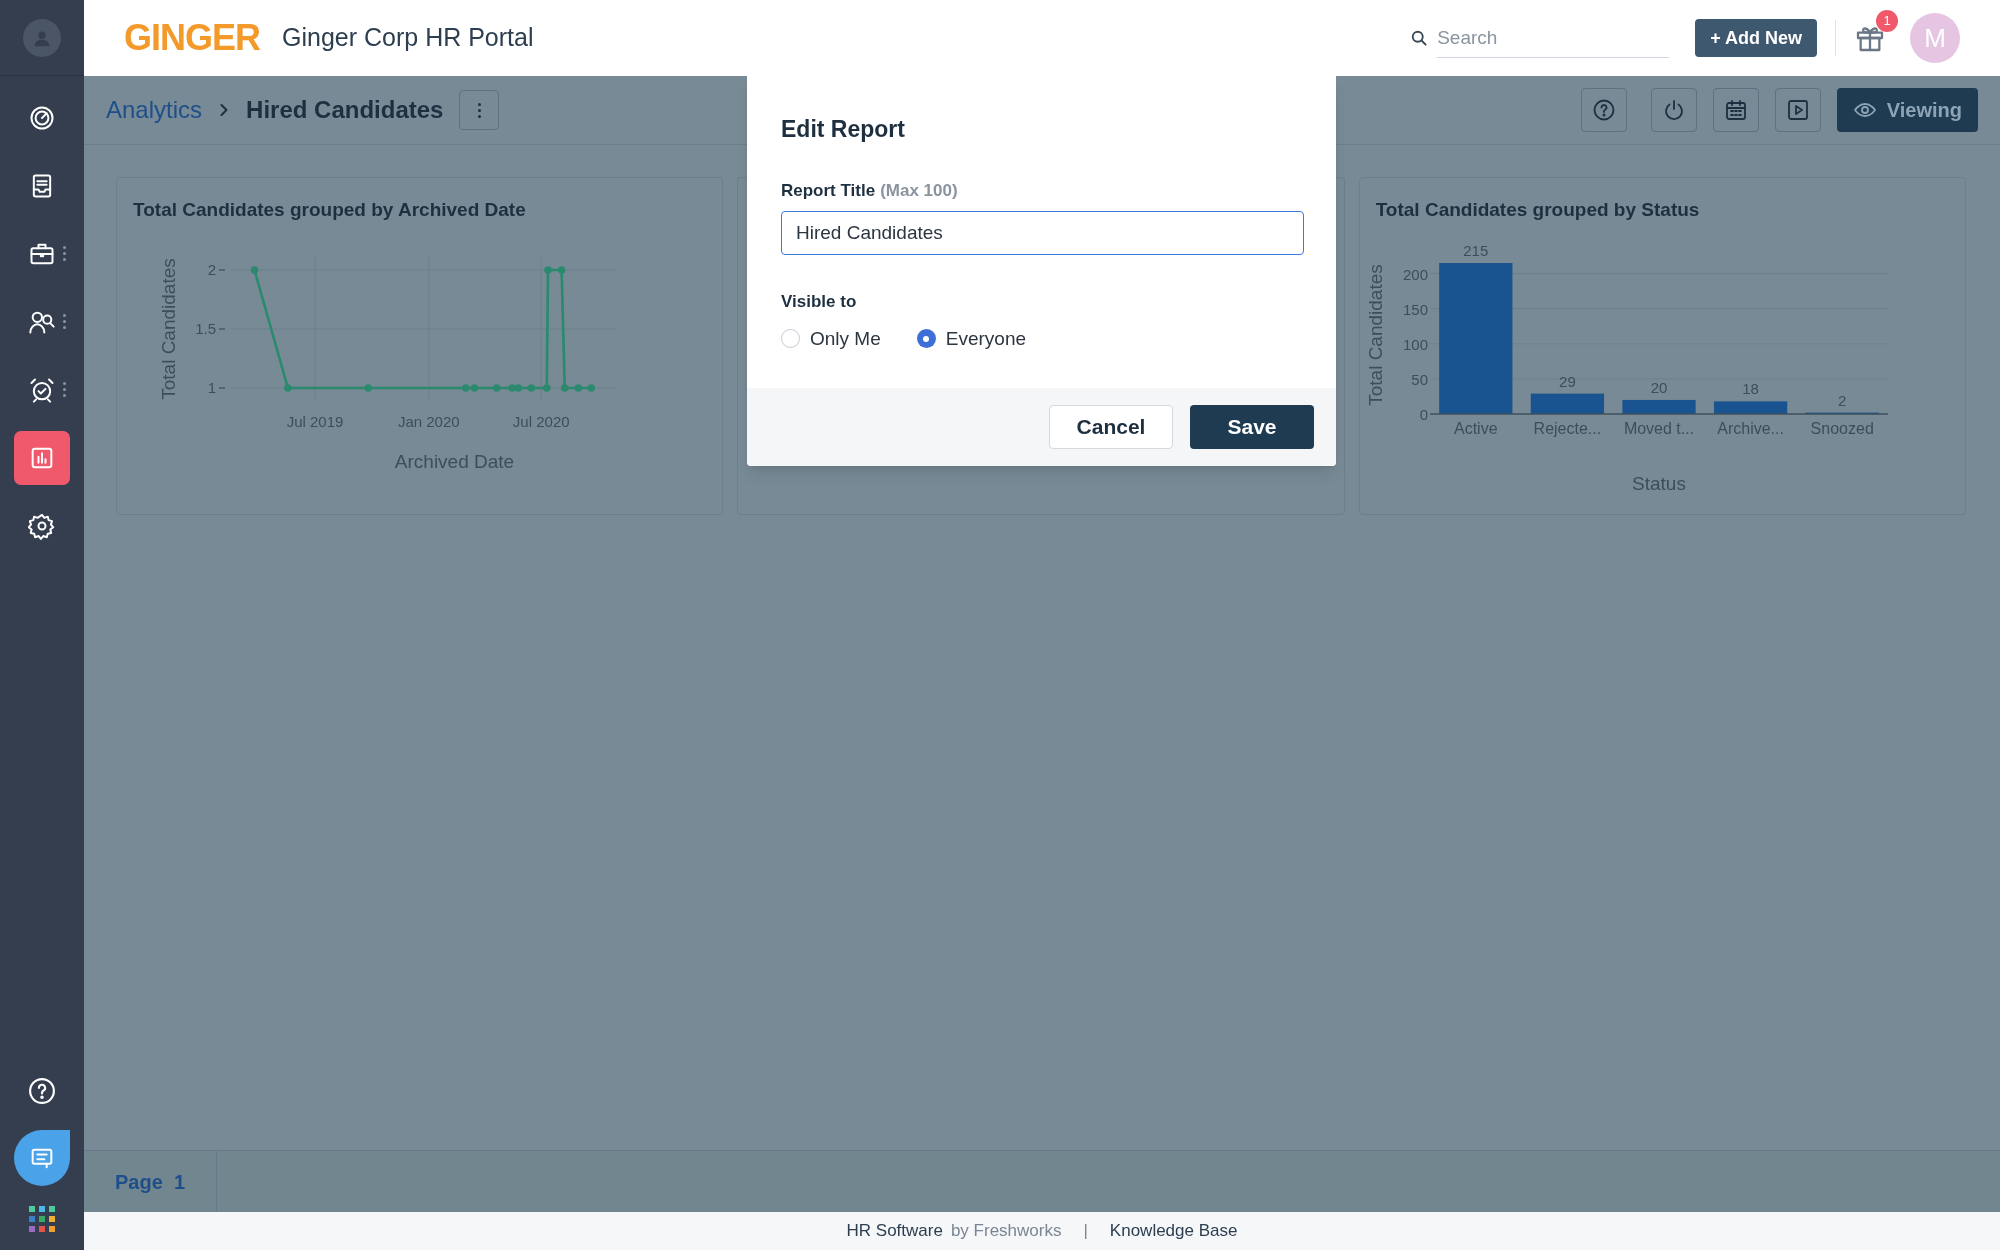  What do you see at coordinates (1537, 210) in the screenshot?
I see `chart-title: Total Candidates grouped by Status` at bounding box center [1537, 210].